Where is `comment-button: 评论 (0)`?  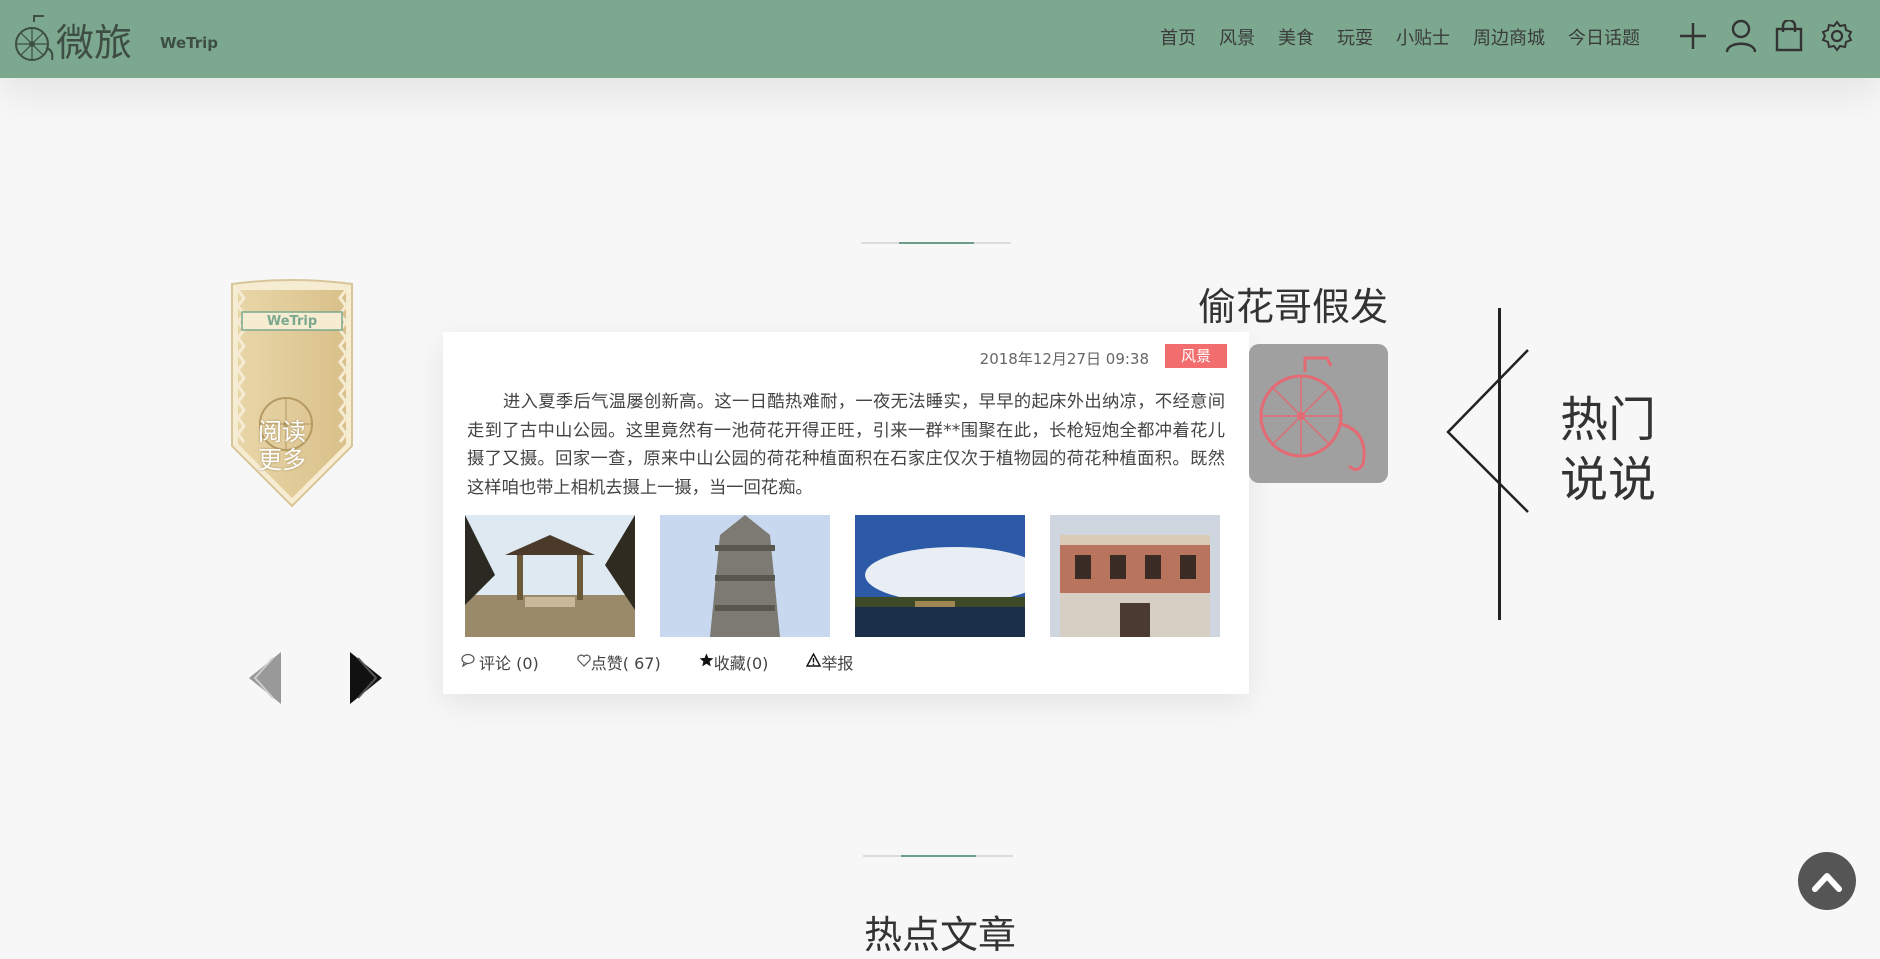 comment-button: 评论 (0) is located at coordinates (500, 662).